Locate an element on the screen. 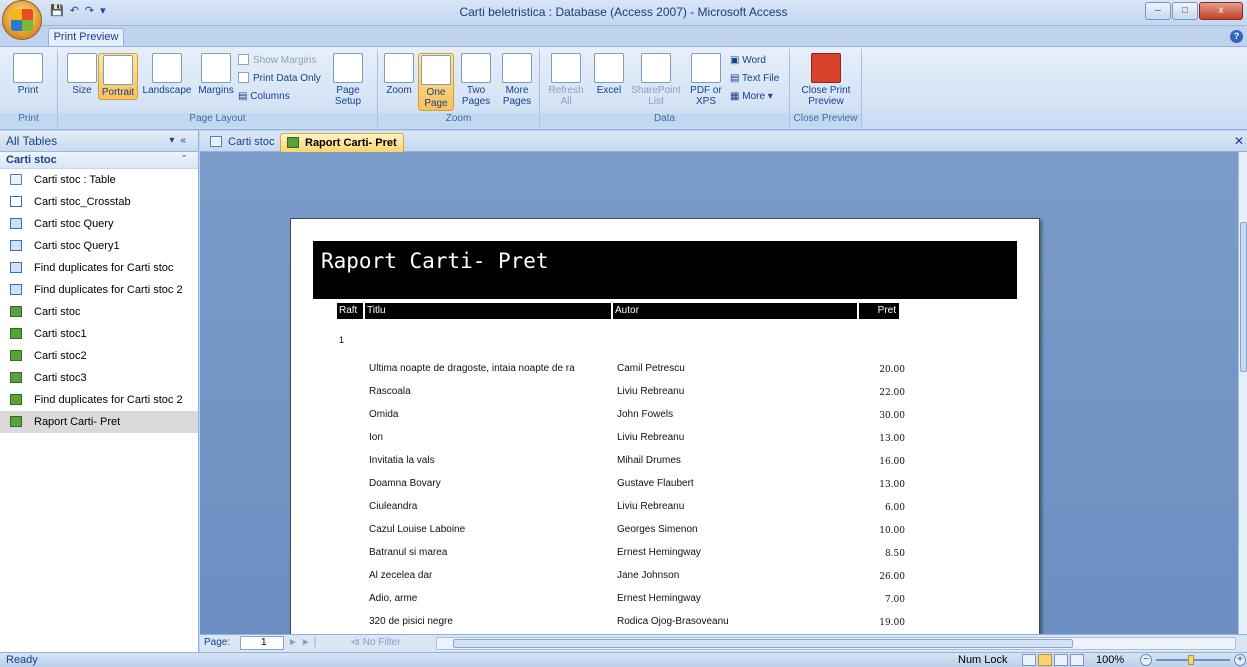 The height and width of the screenshot is (667, 1247). close-window-button: x is located at coordinates (1221, 11).